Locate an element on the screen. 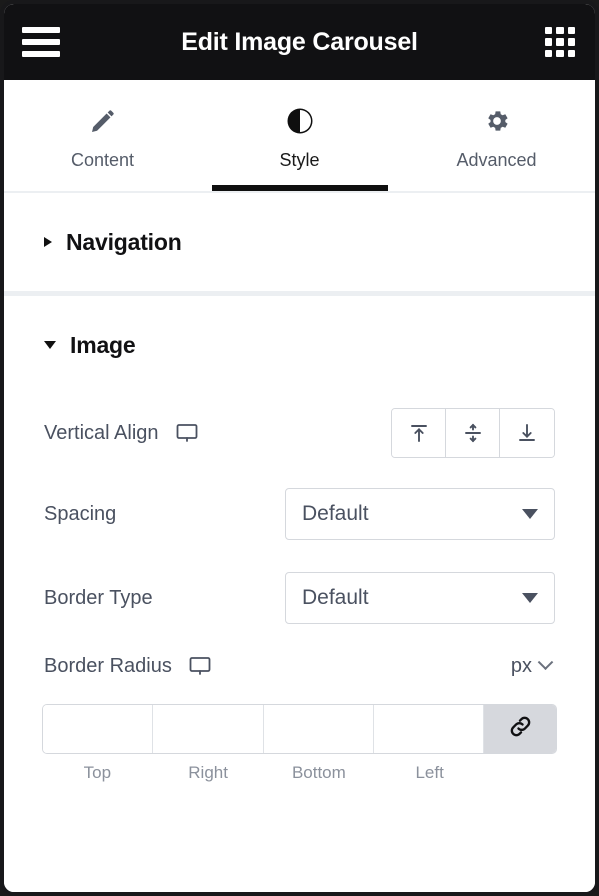 The image size is (599, 896). border-radius-right-input is located at coordinates (208, 729).